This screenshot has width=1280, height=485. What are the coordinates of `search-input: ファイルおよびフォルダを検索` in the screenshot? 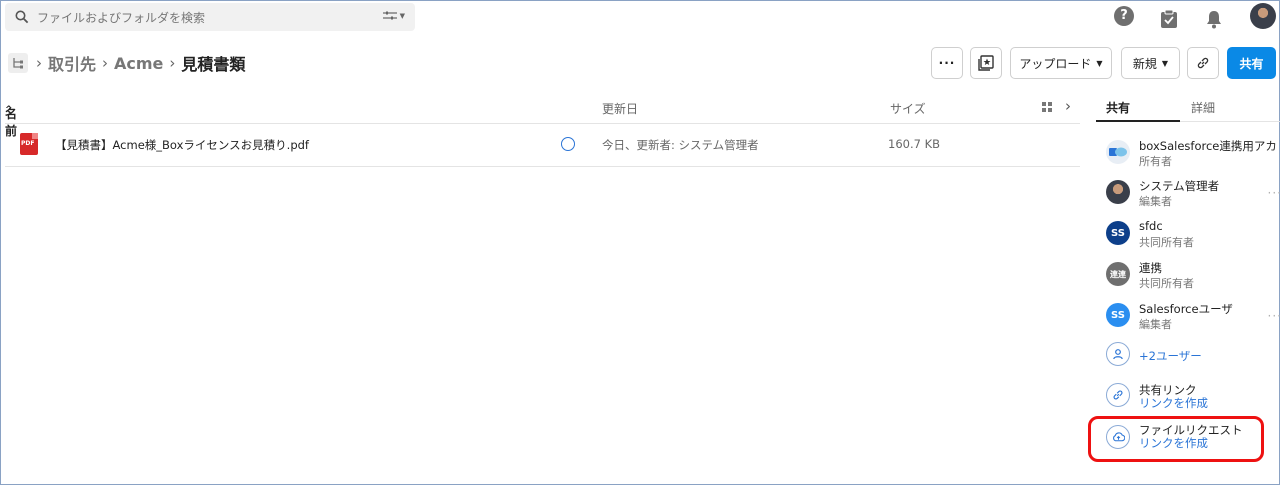 It's located at (121, 17).